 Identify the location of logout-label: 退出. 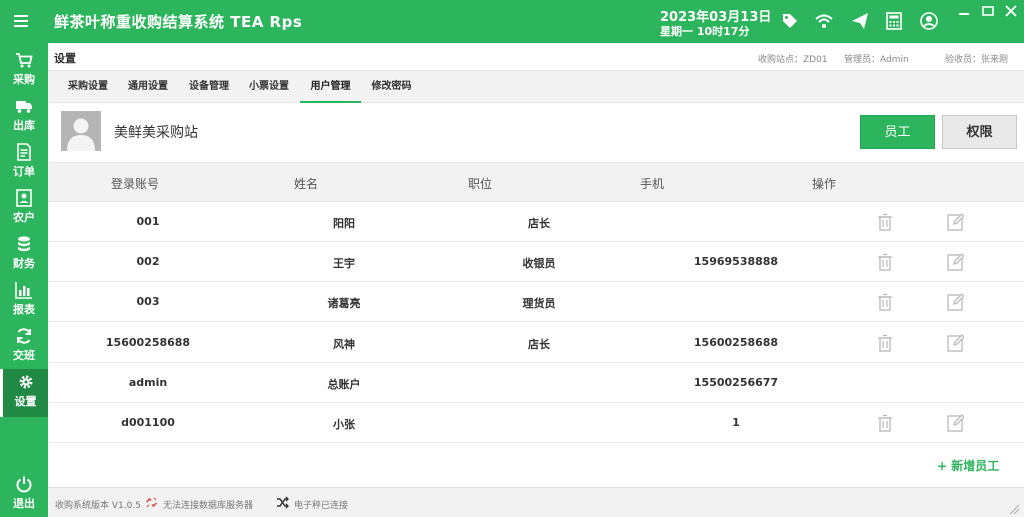
(24, 503).